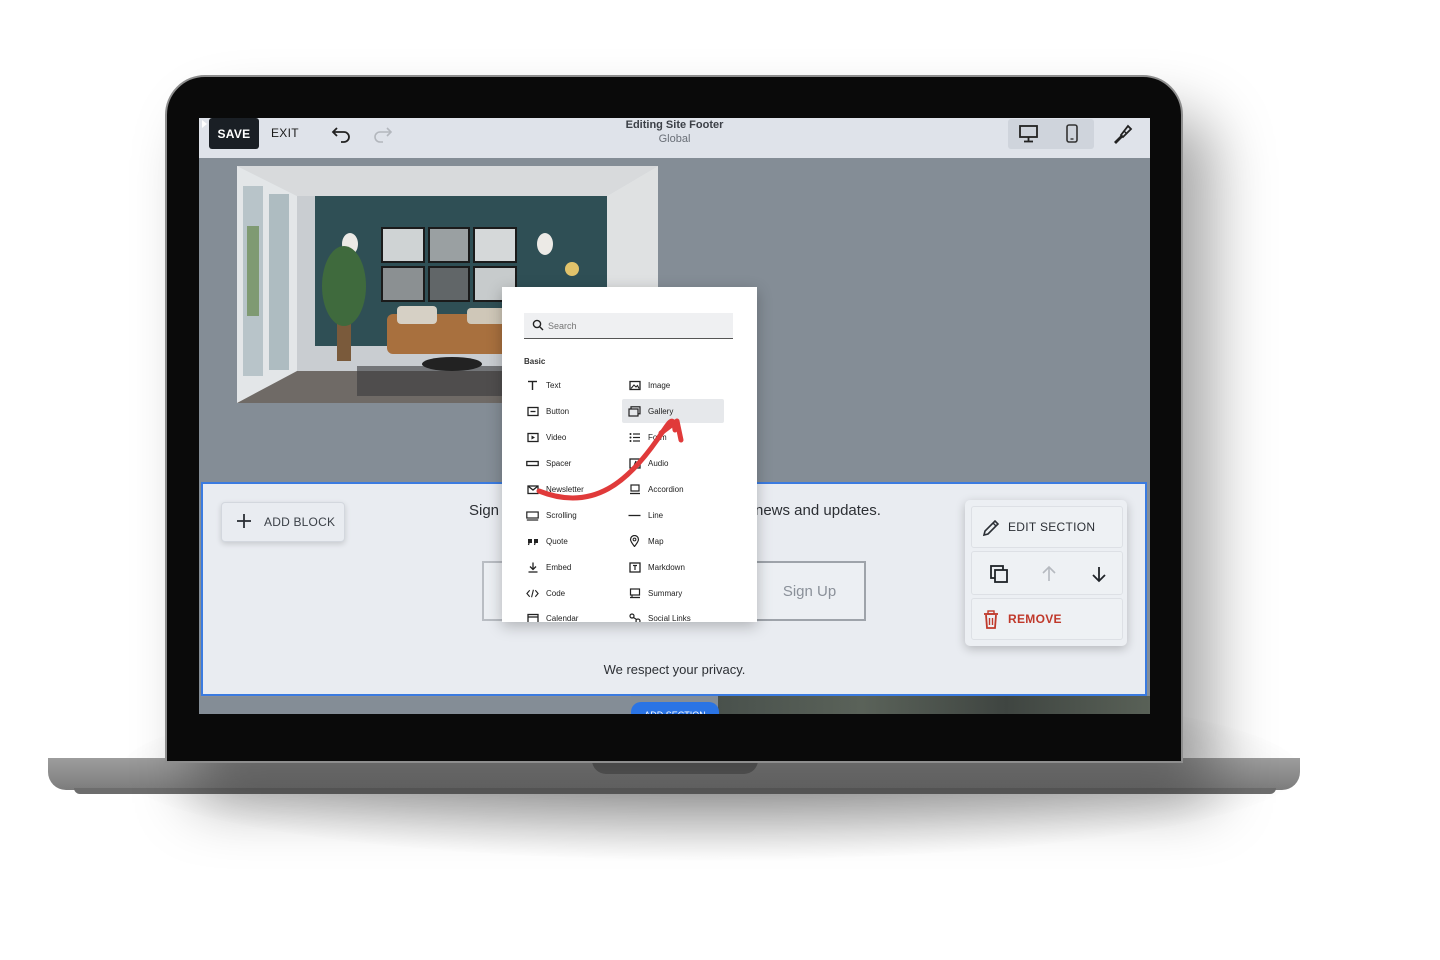 The height and width of the screenshot is (960, 1440). I want to click on block-code: Code, so click(572, 593).